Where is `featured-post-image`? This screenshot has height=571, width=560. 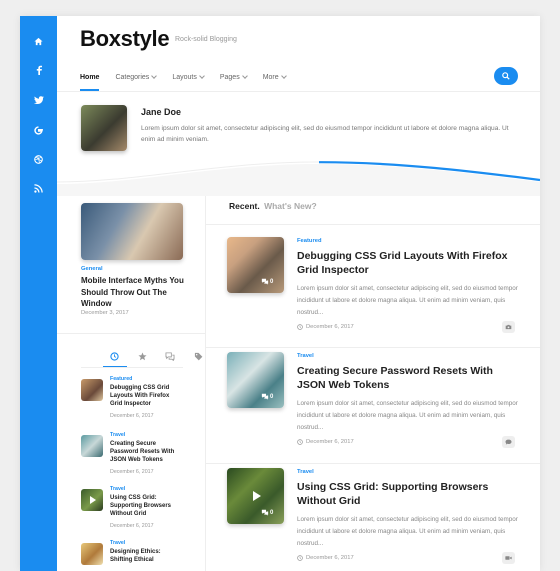 featured-post-image is located at coordinates (132, 231).